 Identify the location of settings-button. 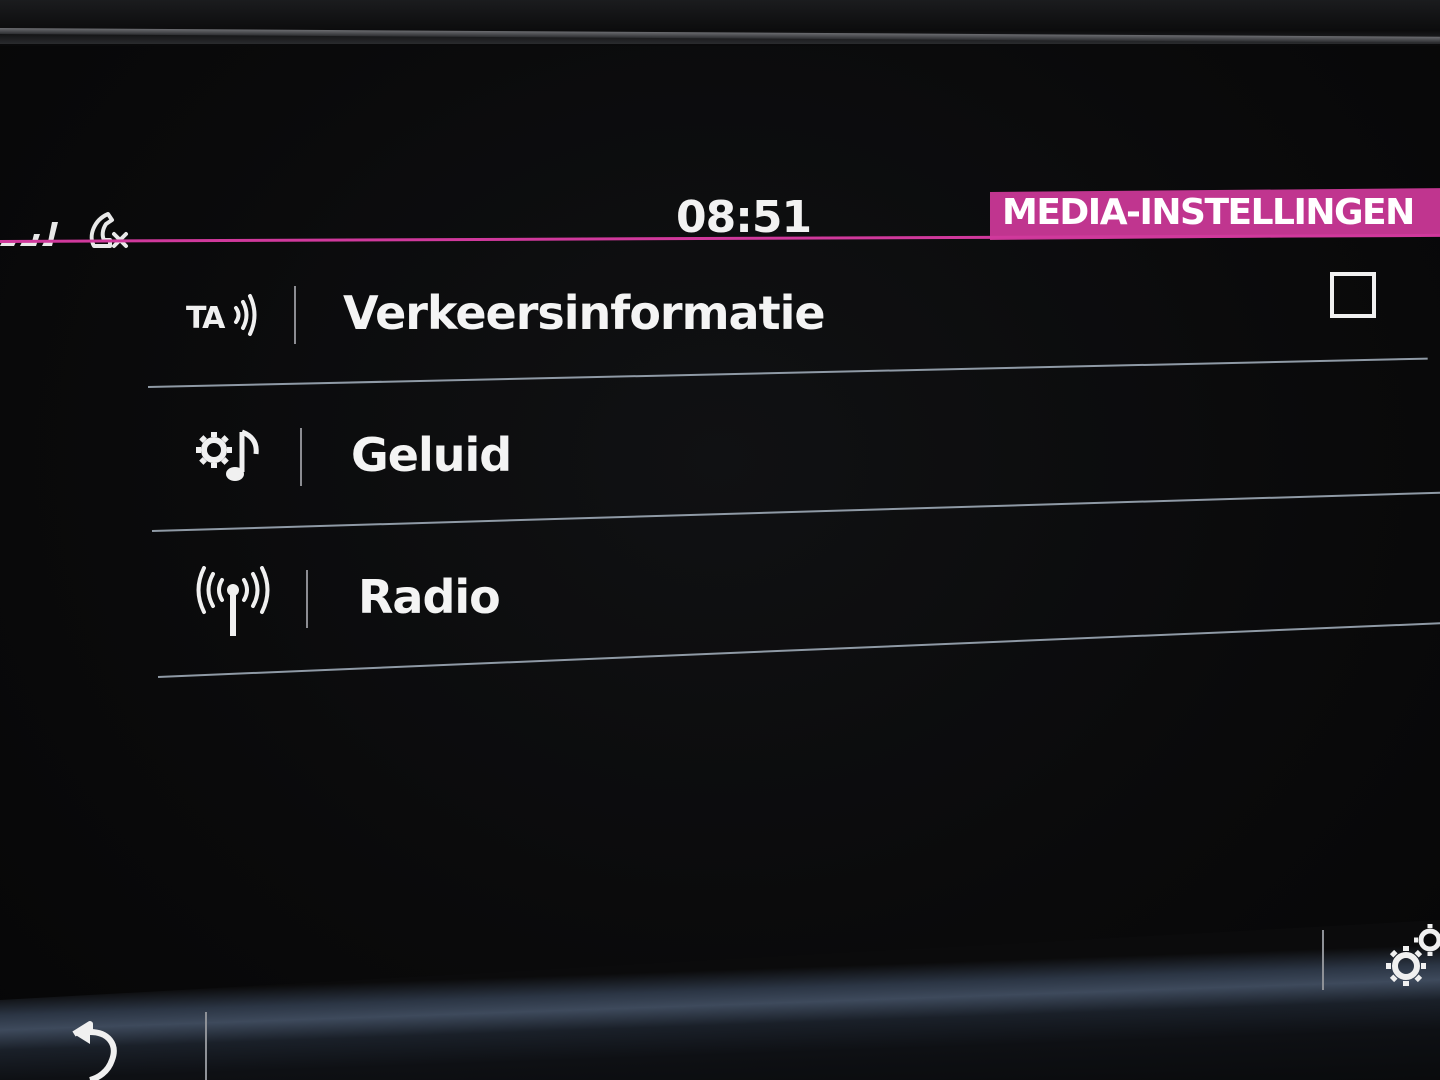
(1410, 957).